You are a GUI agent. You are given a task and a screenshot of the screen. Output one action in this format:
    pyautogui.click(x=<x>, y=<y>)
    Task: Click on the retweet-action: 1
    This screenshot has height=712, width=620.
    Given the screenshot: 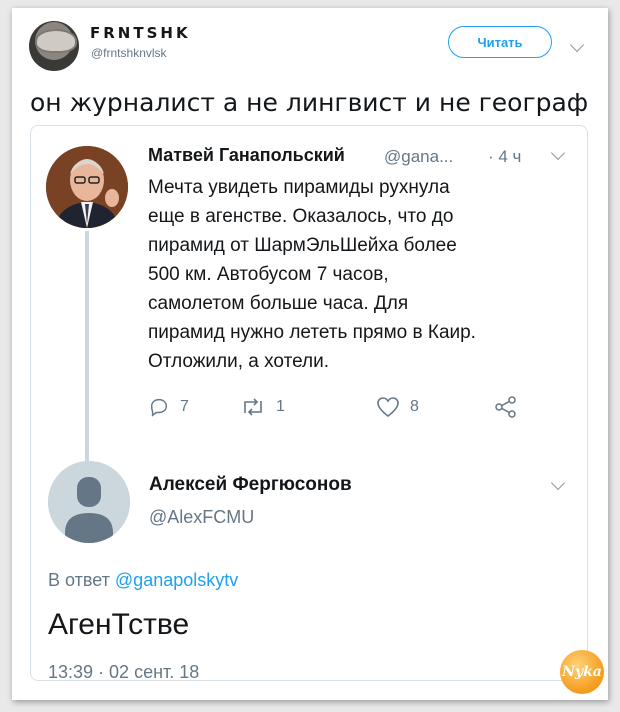 What is the action you would take?
    pyautogui.click(x=262, y=407)
    